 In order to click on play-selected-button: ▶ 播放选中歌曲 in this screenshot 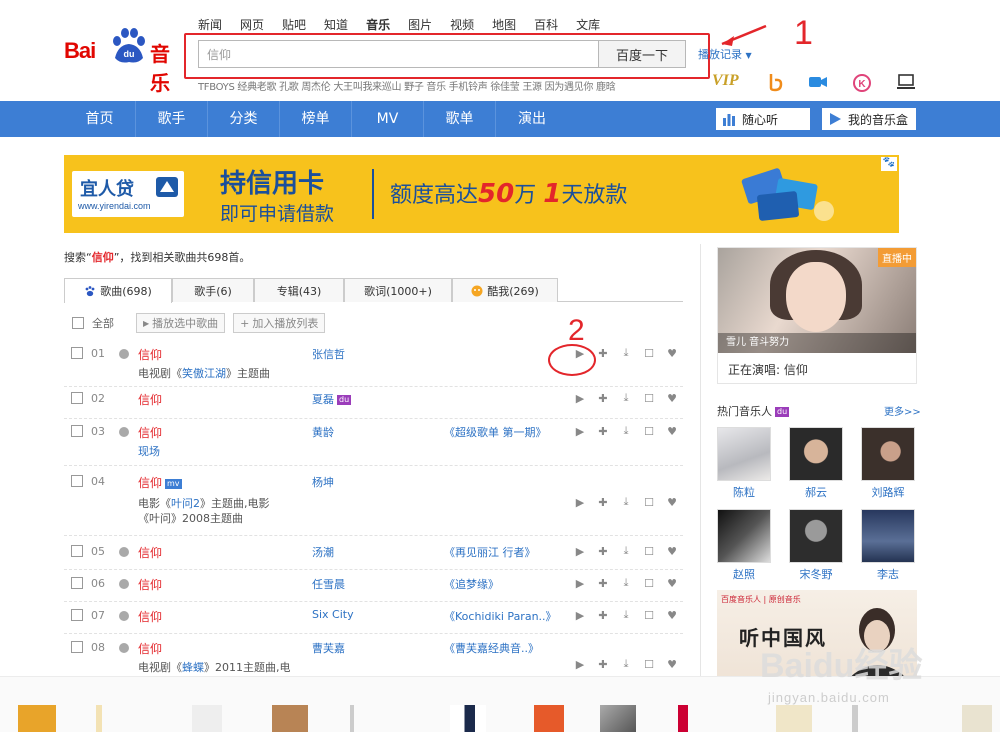, I will do `click(181, 323)`.